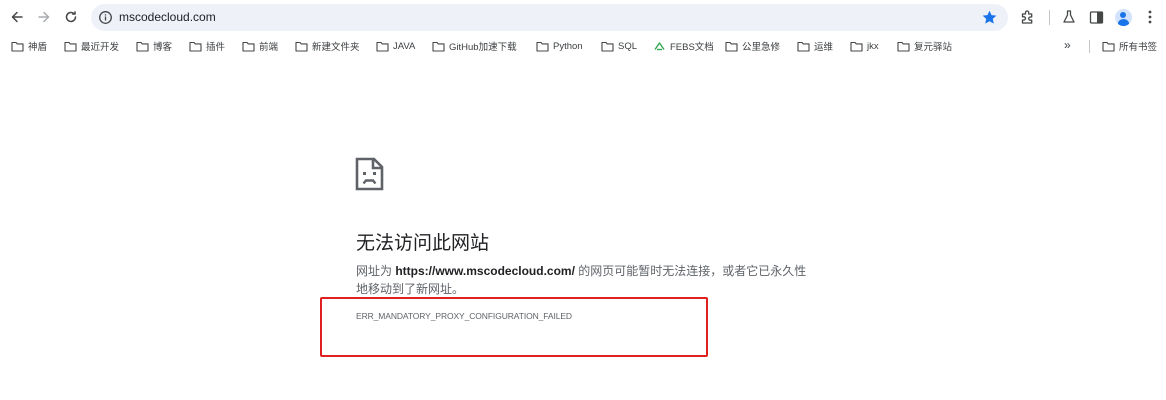 This screenshot has width=1166, height=400. I want to click on kebab-menu-icon, so click(1150, 17).